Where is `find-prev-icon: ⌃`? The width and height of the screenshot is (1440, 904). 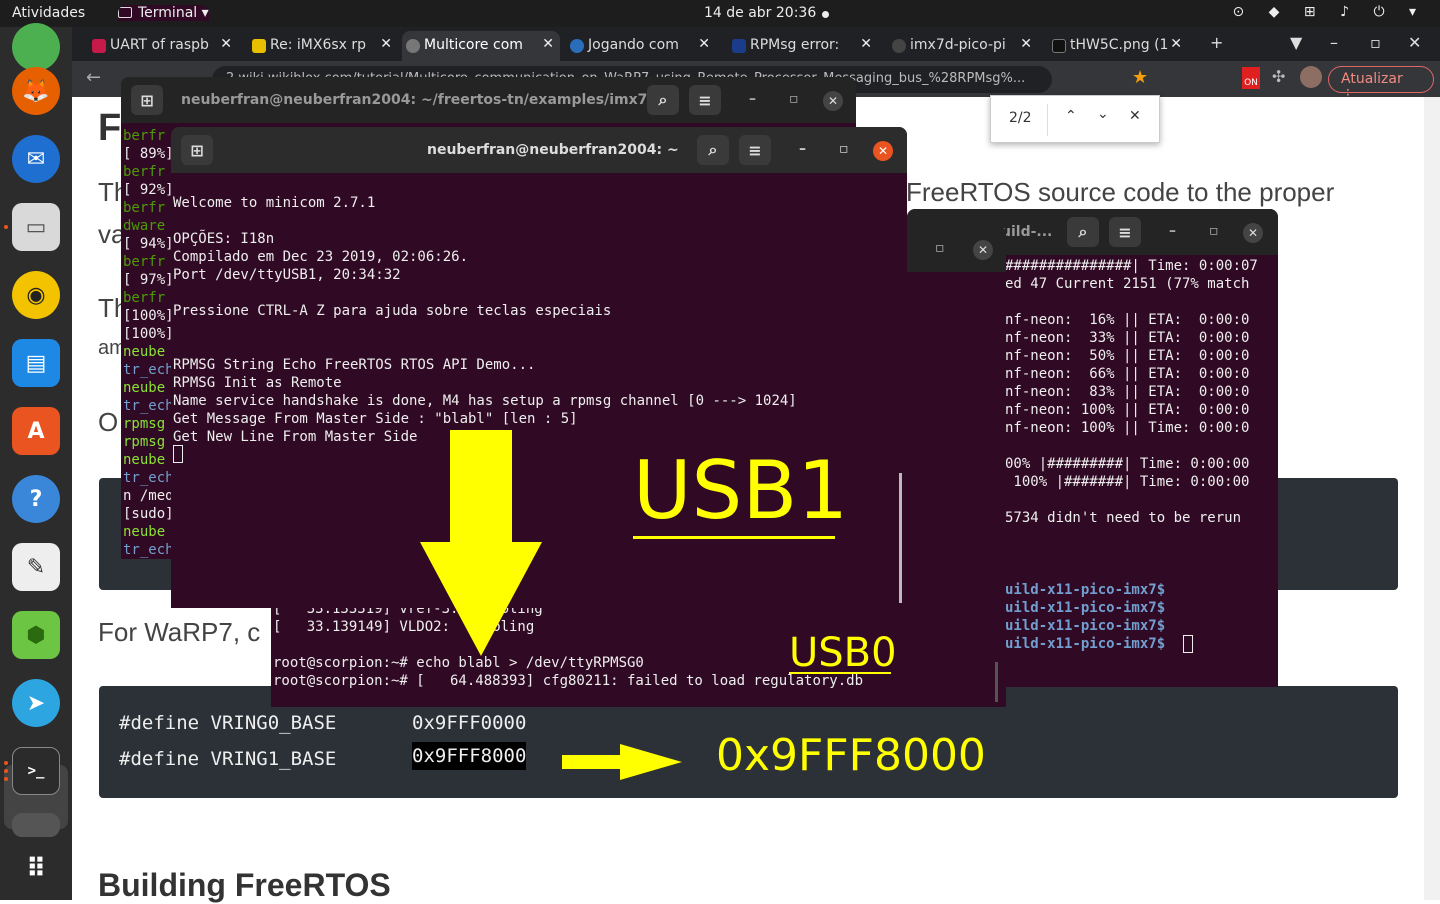 find-prev-icon: ⌃ is located at coordinates (1071, 116).